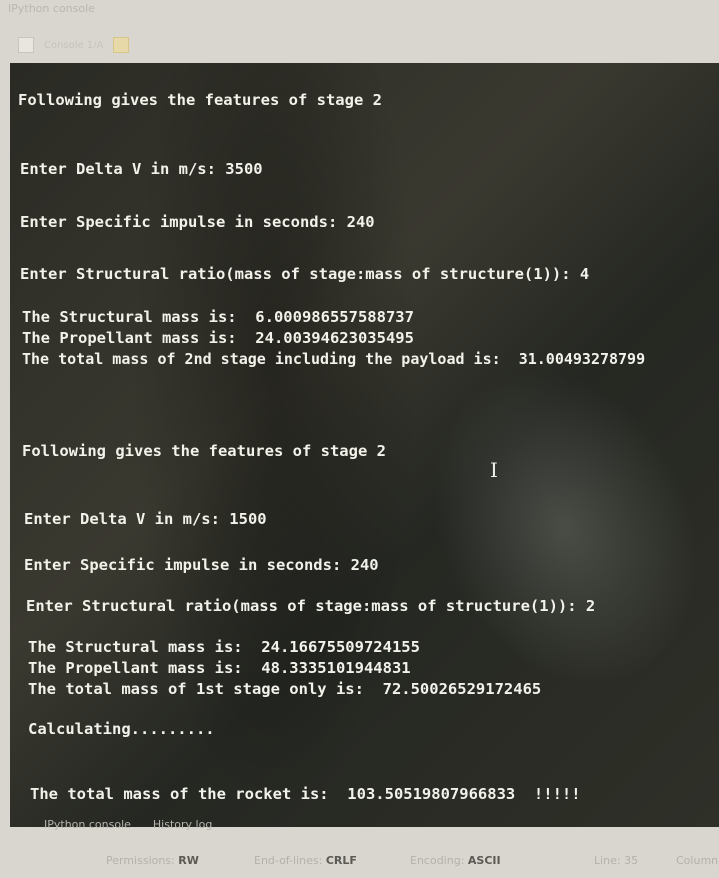  What do you see at coordinates (141, 169) in the screenshot?
I see `console-line: Enter Delta V in m/s: 3500` at bounding box center [141, 169].